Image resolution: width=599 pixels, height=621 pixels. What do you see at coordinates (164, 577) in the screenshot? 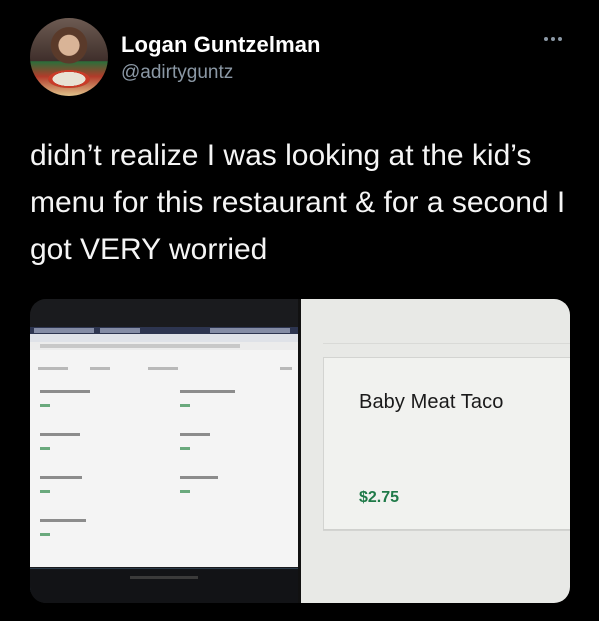
I see `laptop-brand-text` at bounding box center [164, 577].